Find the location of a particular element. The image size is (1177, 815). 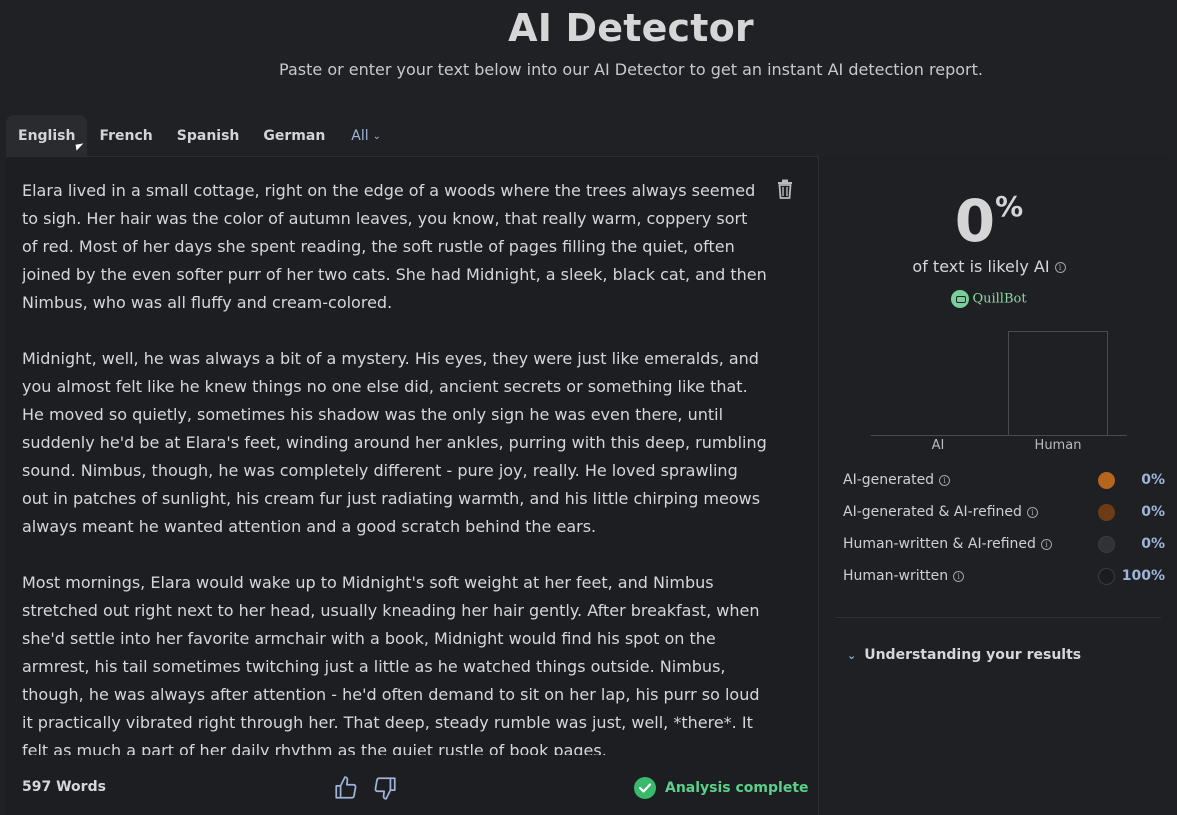

editor-footer: 597 Words Analysis complete is located at coordinates (412, 789).